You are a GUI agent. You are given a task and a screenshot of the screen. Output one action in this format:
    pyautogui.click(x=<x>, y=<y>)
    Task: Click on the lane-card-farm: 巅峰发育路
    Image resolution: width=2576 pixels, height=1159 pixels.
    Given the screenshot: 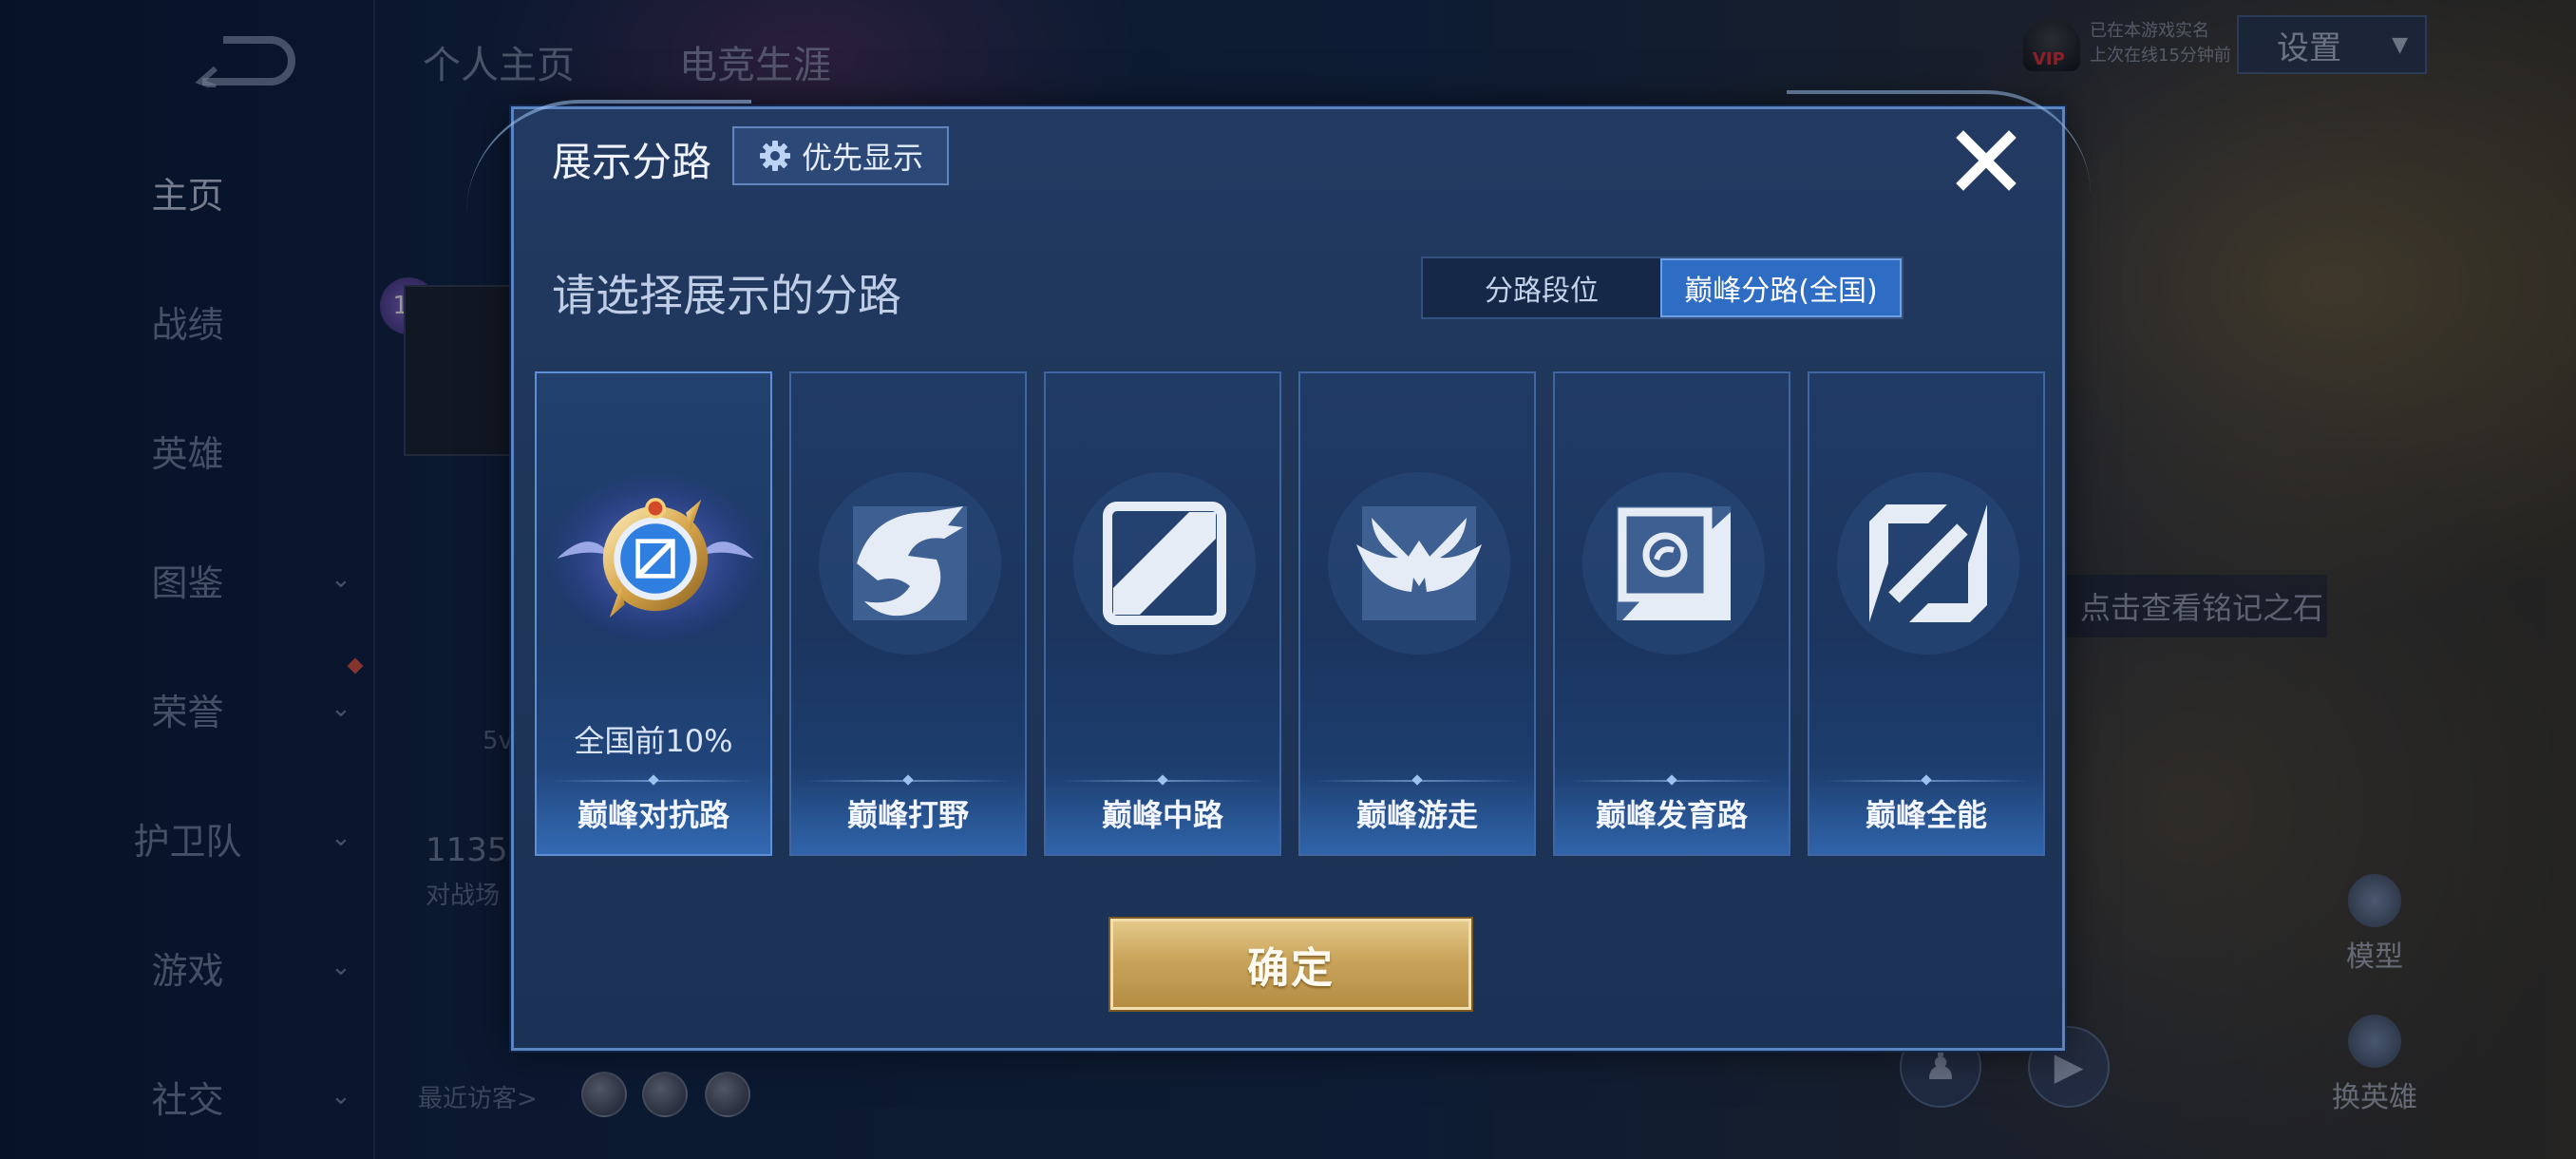 What is the action you would take?
    pyautogui.click(x=1671, y=613)
    